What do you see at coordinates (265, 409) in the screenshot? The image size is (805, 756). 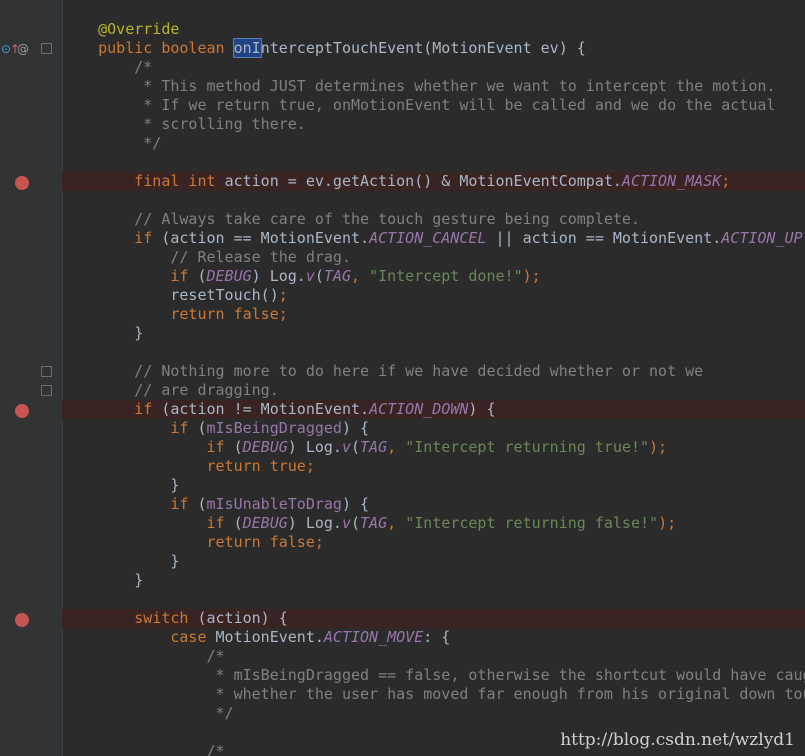 I see `code-token: (action != MotionEvent.` at bounding box center [265, 409].